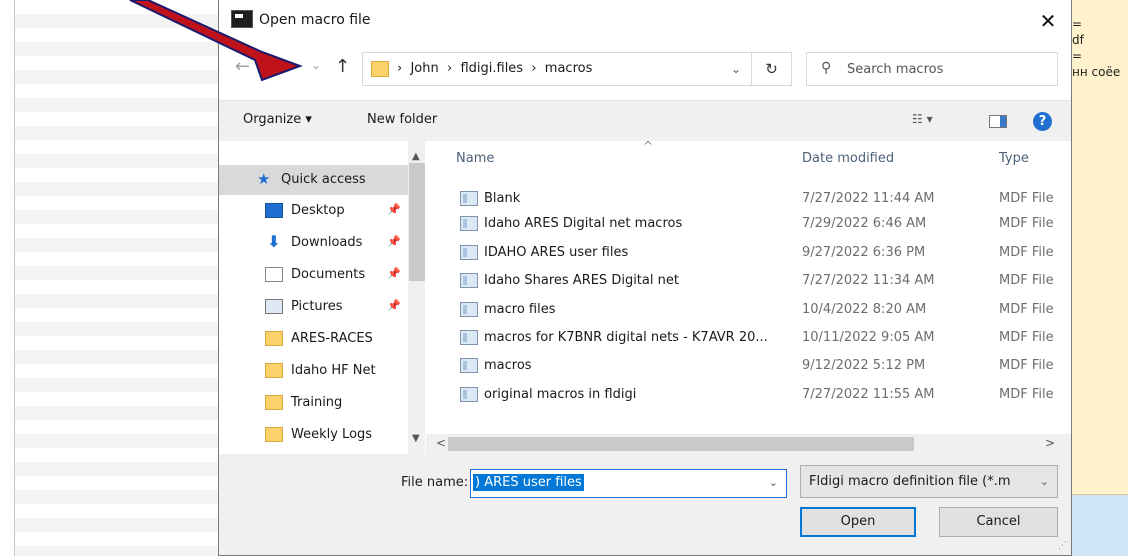  Describe the element at coordinates (333, 370) in the screenshot. I see `sidebar-item-label: Idaho HF Net` at that location.